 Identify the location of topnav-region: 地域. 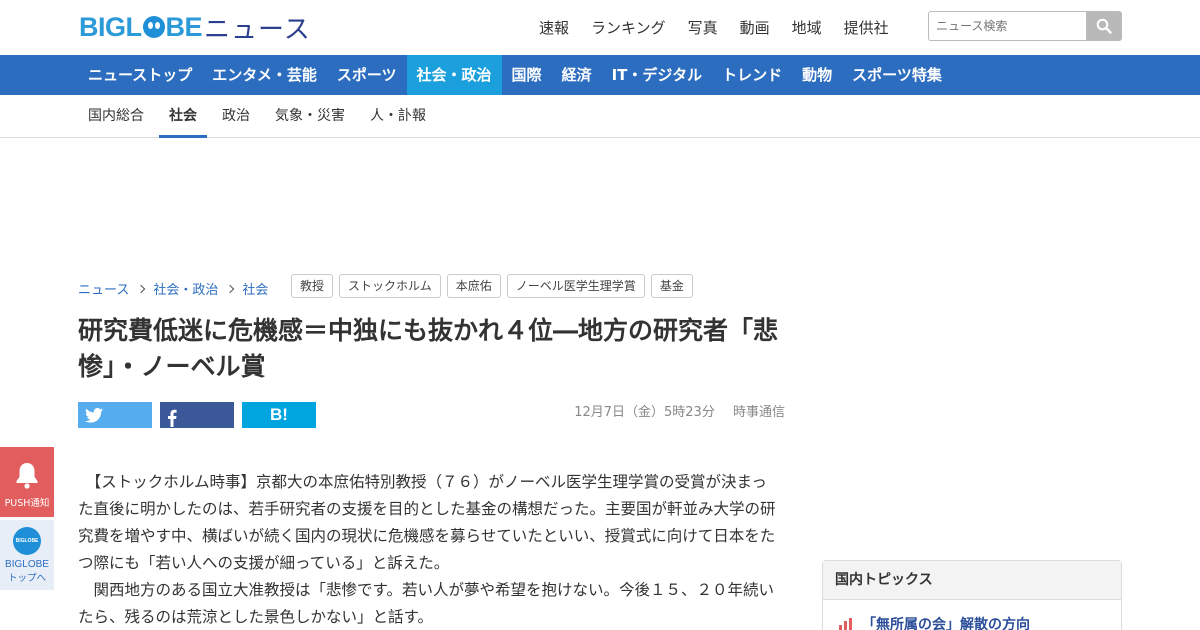
(807, 27).